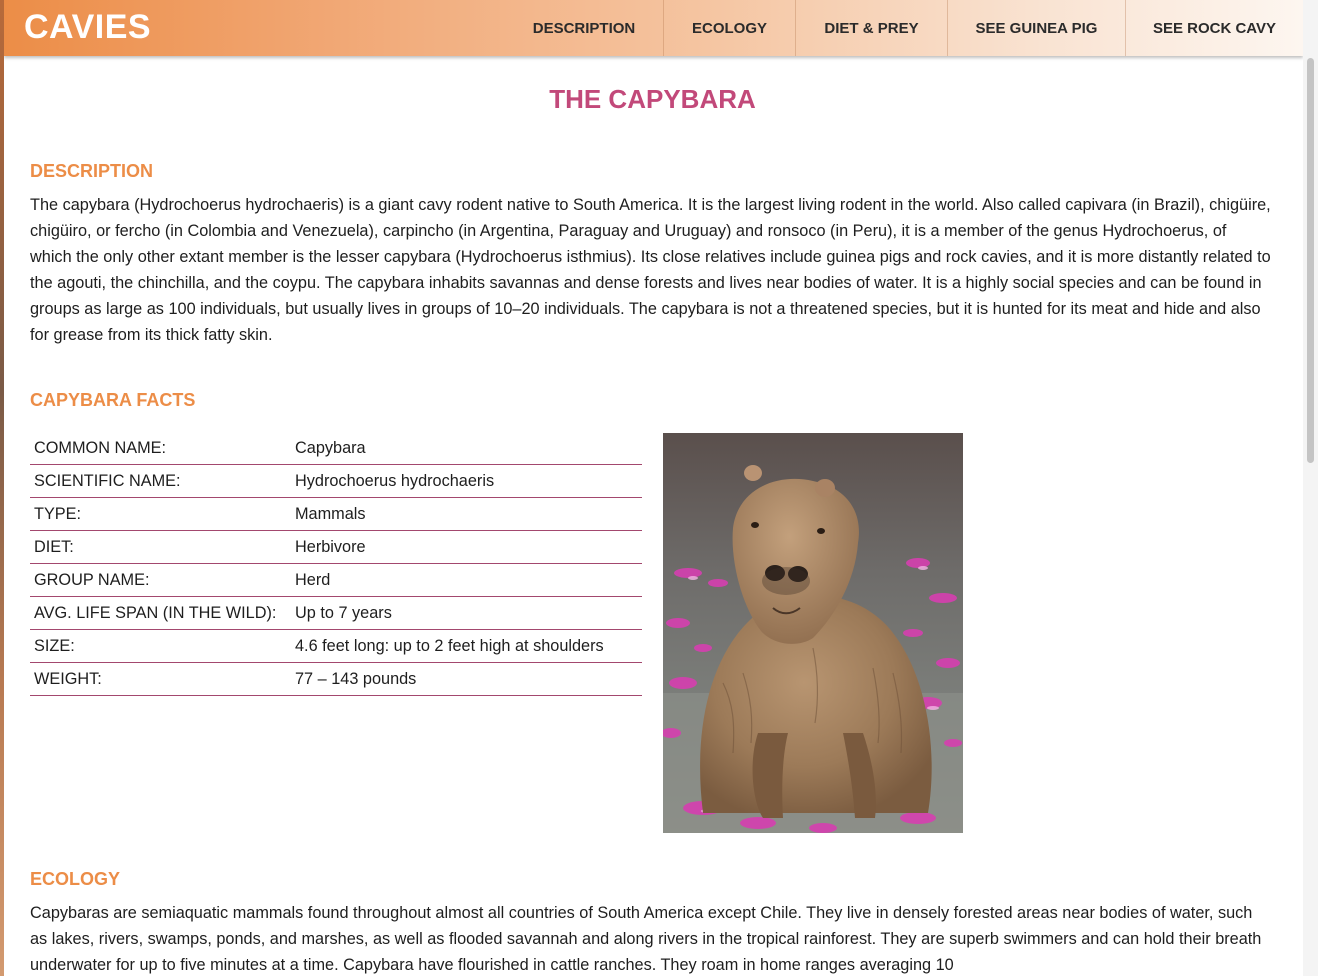 This screenshot has height=976, width=1318. What do you see at coordinates (1310, 260) in the screenshot?
I see `scrollbar-thumb` at bounding box center [1310, 260].